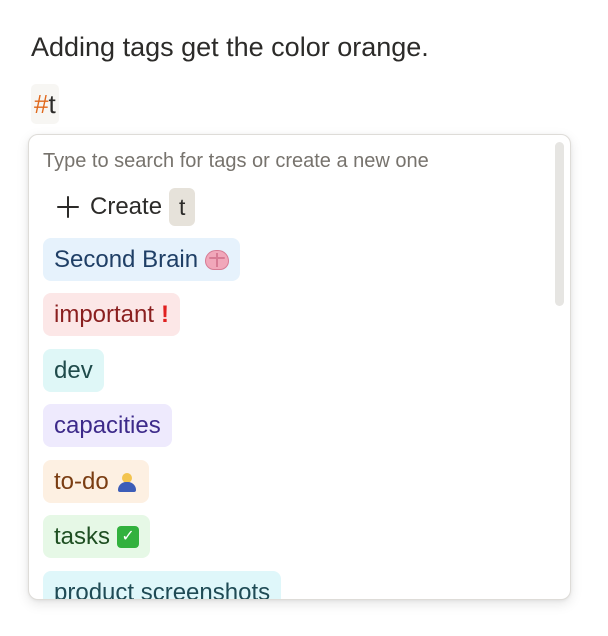 The width and height of the screenshot is (608, 636). I want to click on tag-input-text: t, so click(52, 104).